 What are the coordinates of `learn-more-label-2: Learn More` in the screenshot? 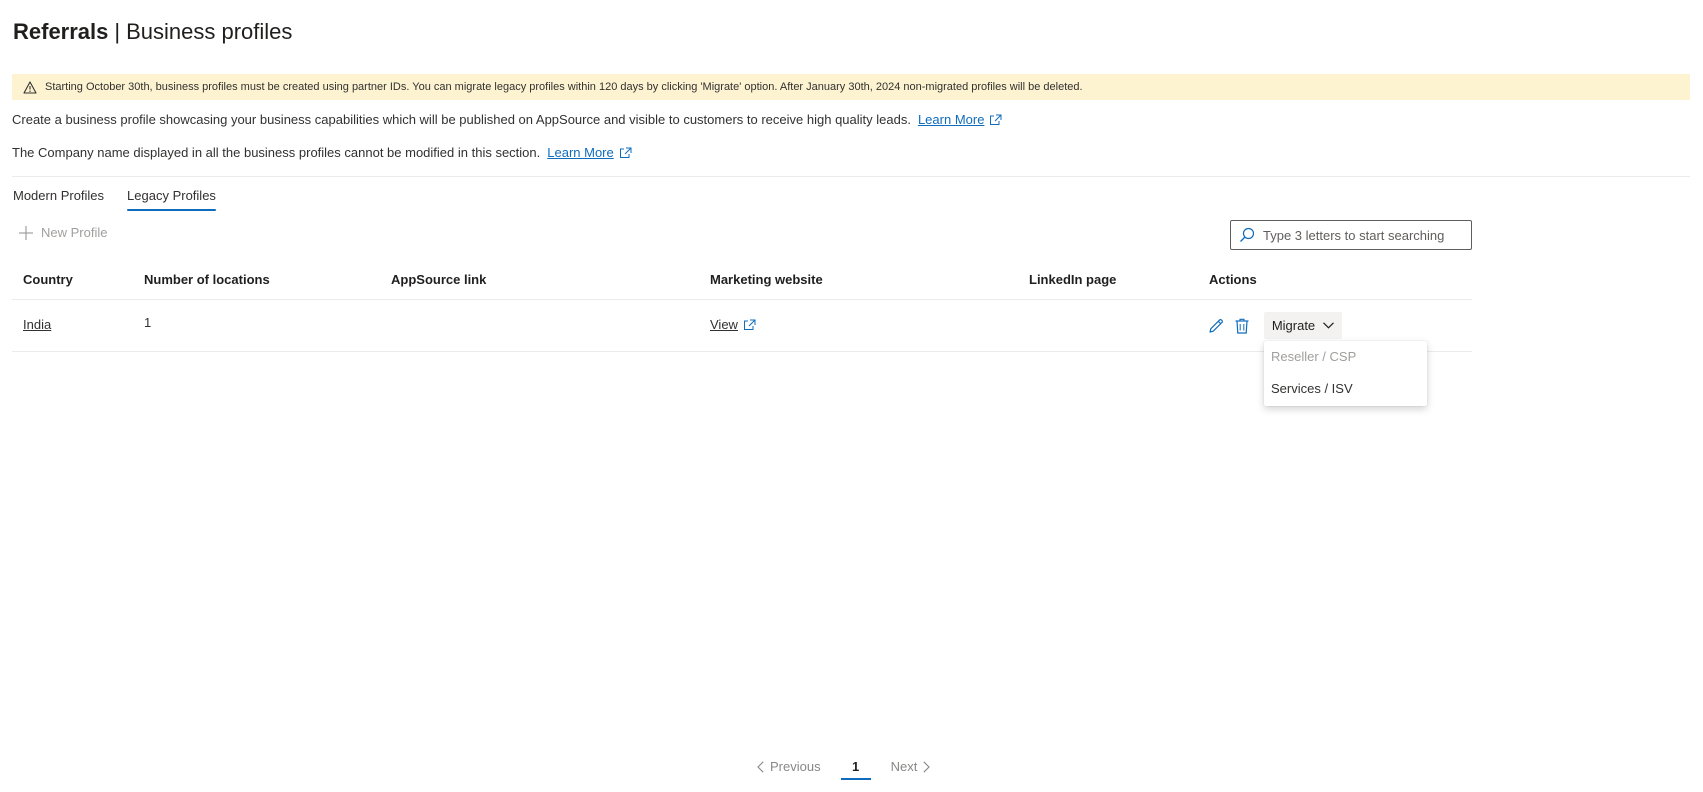 It's located at (580, 152).